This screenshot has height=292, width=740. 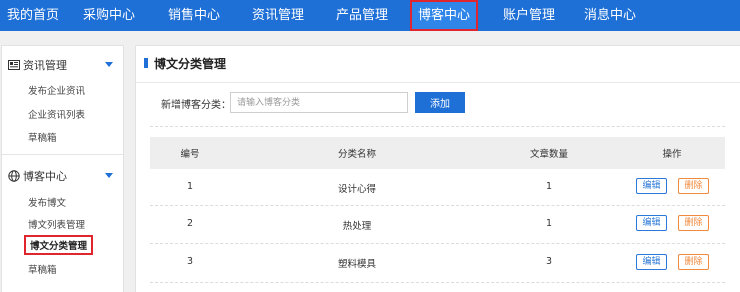 What do you see at coordinates (190, 64) in the screenshot?
I see `page-title: 博文分类管理` at bounding box center [190, 64].